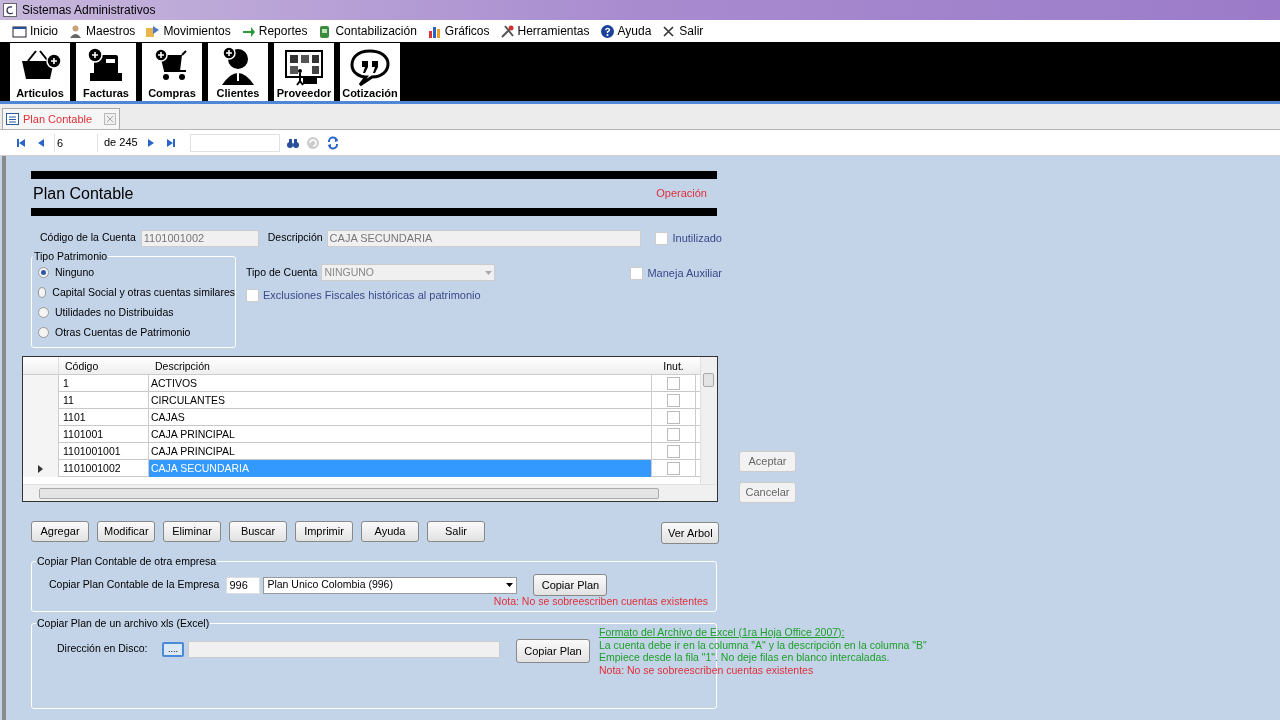 The image size is (1280, 720). What do you see at coordinates (126, 531) in the screenshot?
I see `action-button: Modificar` at bounding box center [126, 531].